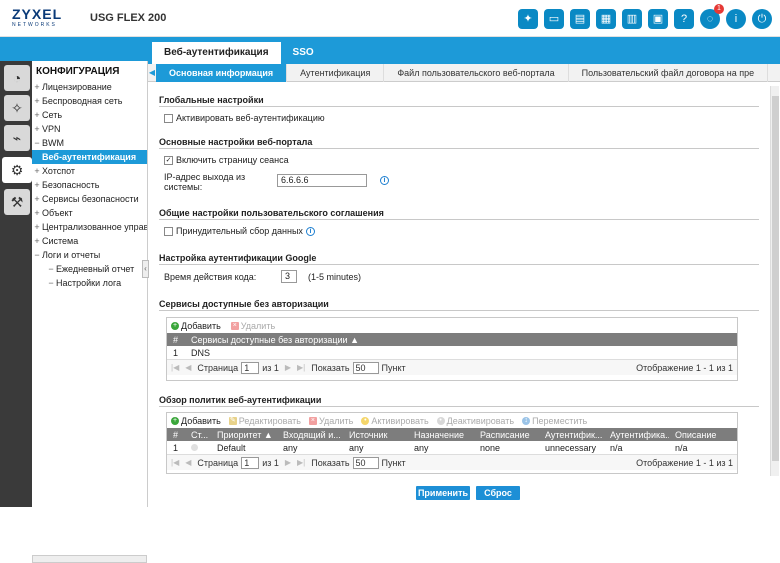 Image resolution: width=780 pixels, height=563 pixels. What do you see at coordinates (335, 340) in the screenshot?
I see `services-name-column: Сервисы доступные без авторизации ▲` at bounding box center [335, 340].